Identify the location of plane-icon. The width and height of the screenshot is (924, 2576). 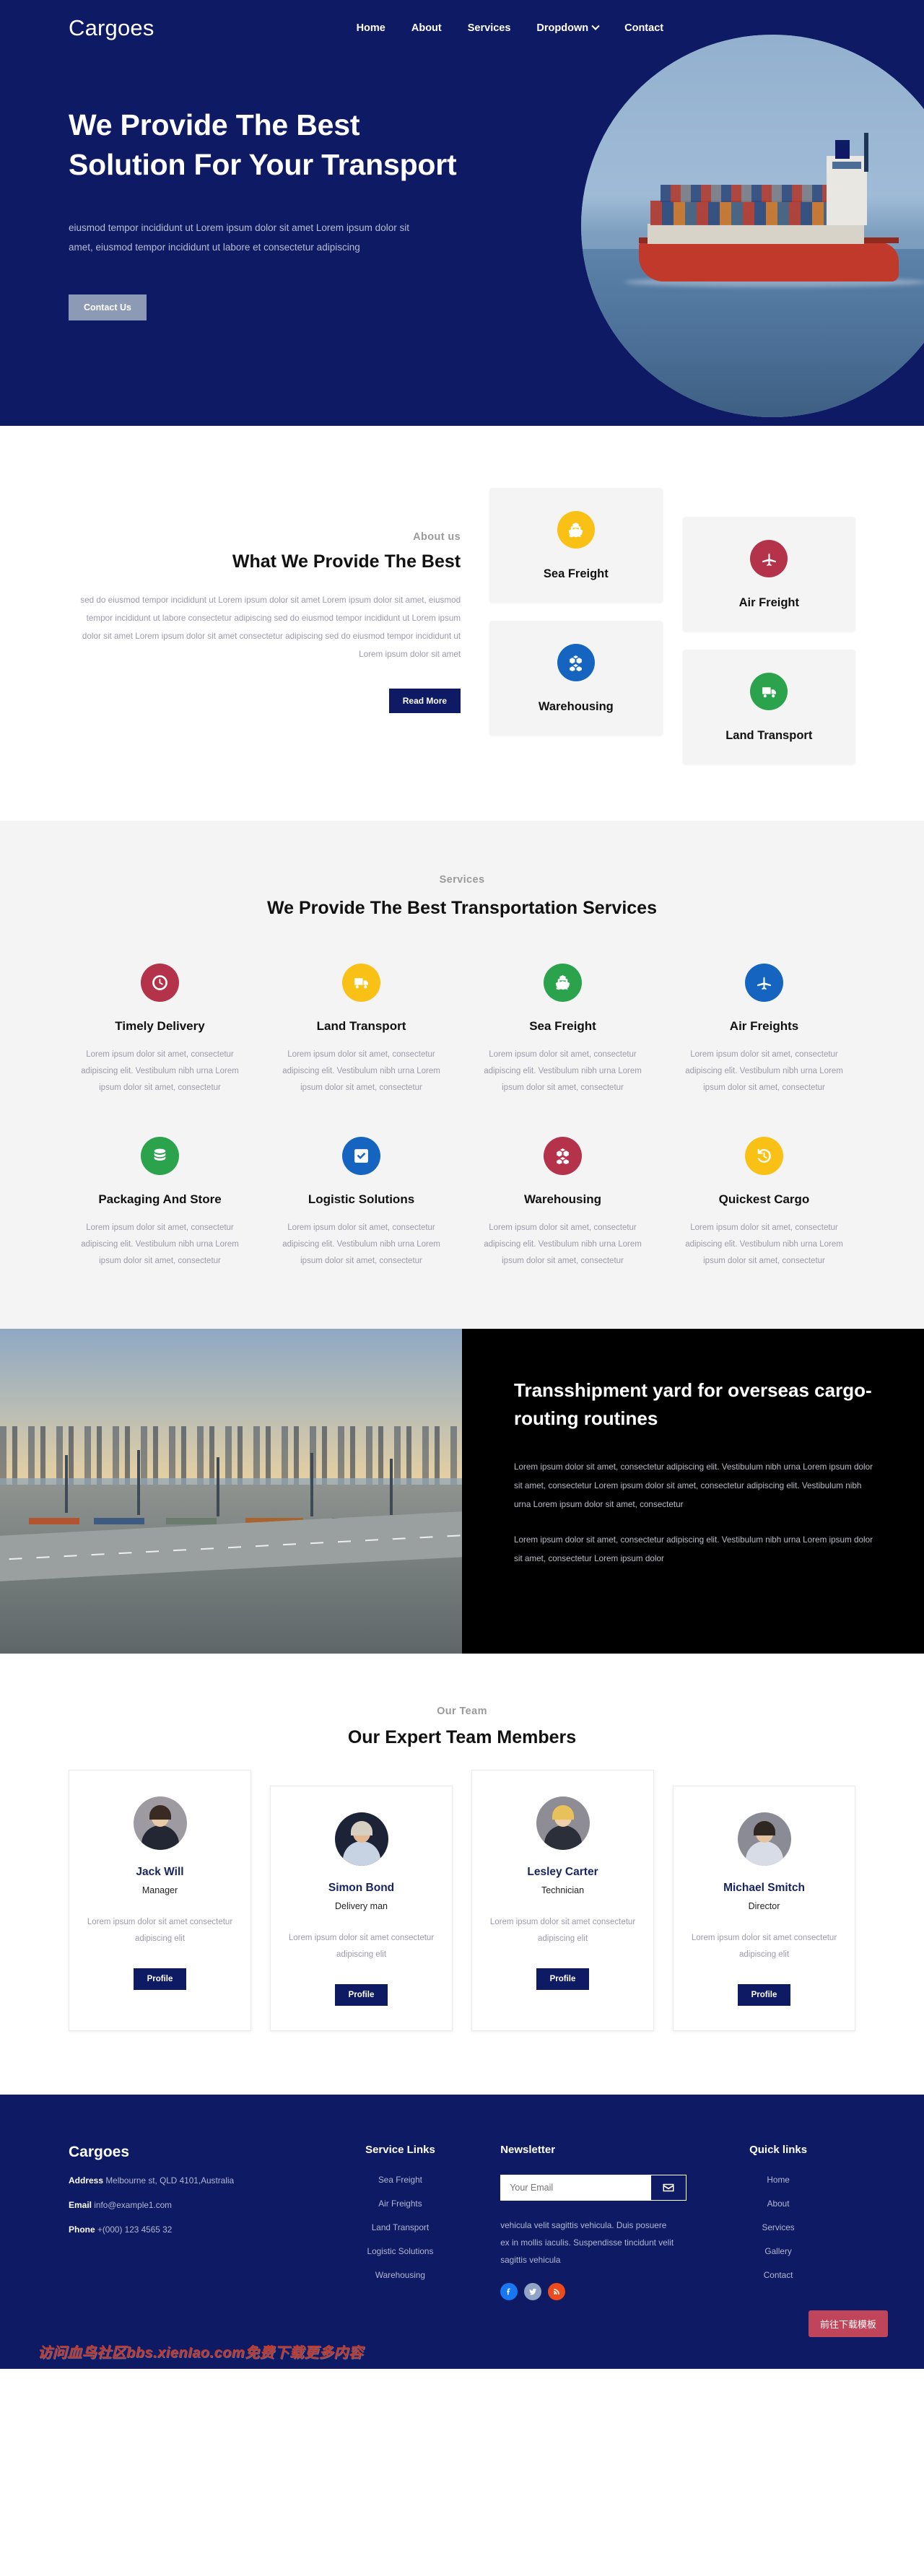
(769, 558).